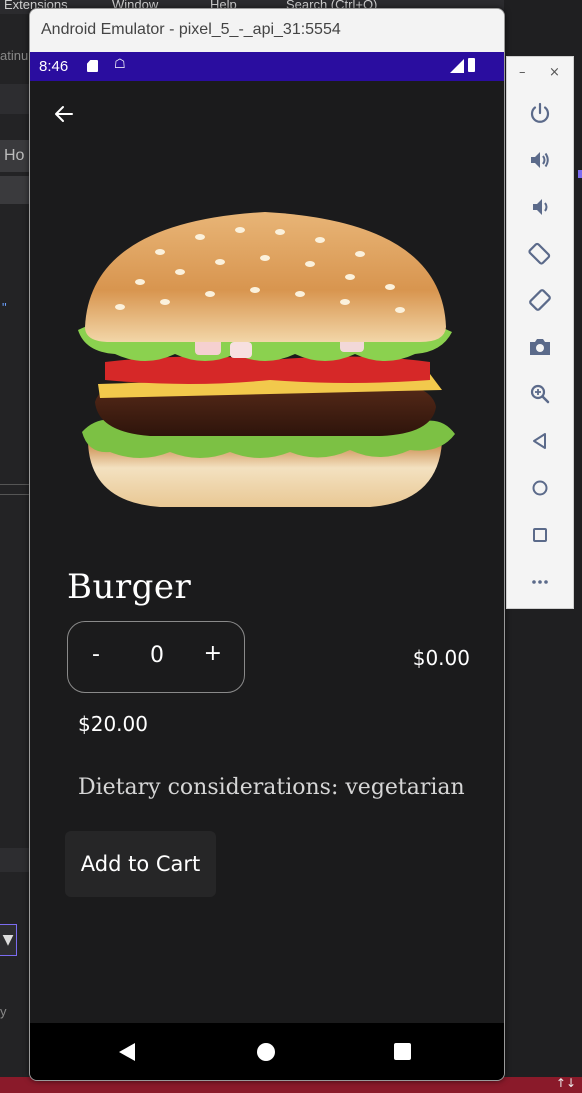  I want to click on rotate-left-icon, so click(540, 253).